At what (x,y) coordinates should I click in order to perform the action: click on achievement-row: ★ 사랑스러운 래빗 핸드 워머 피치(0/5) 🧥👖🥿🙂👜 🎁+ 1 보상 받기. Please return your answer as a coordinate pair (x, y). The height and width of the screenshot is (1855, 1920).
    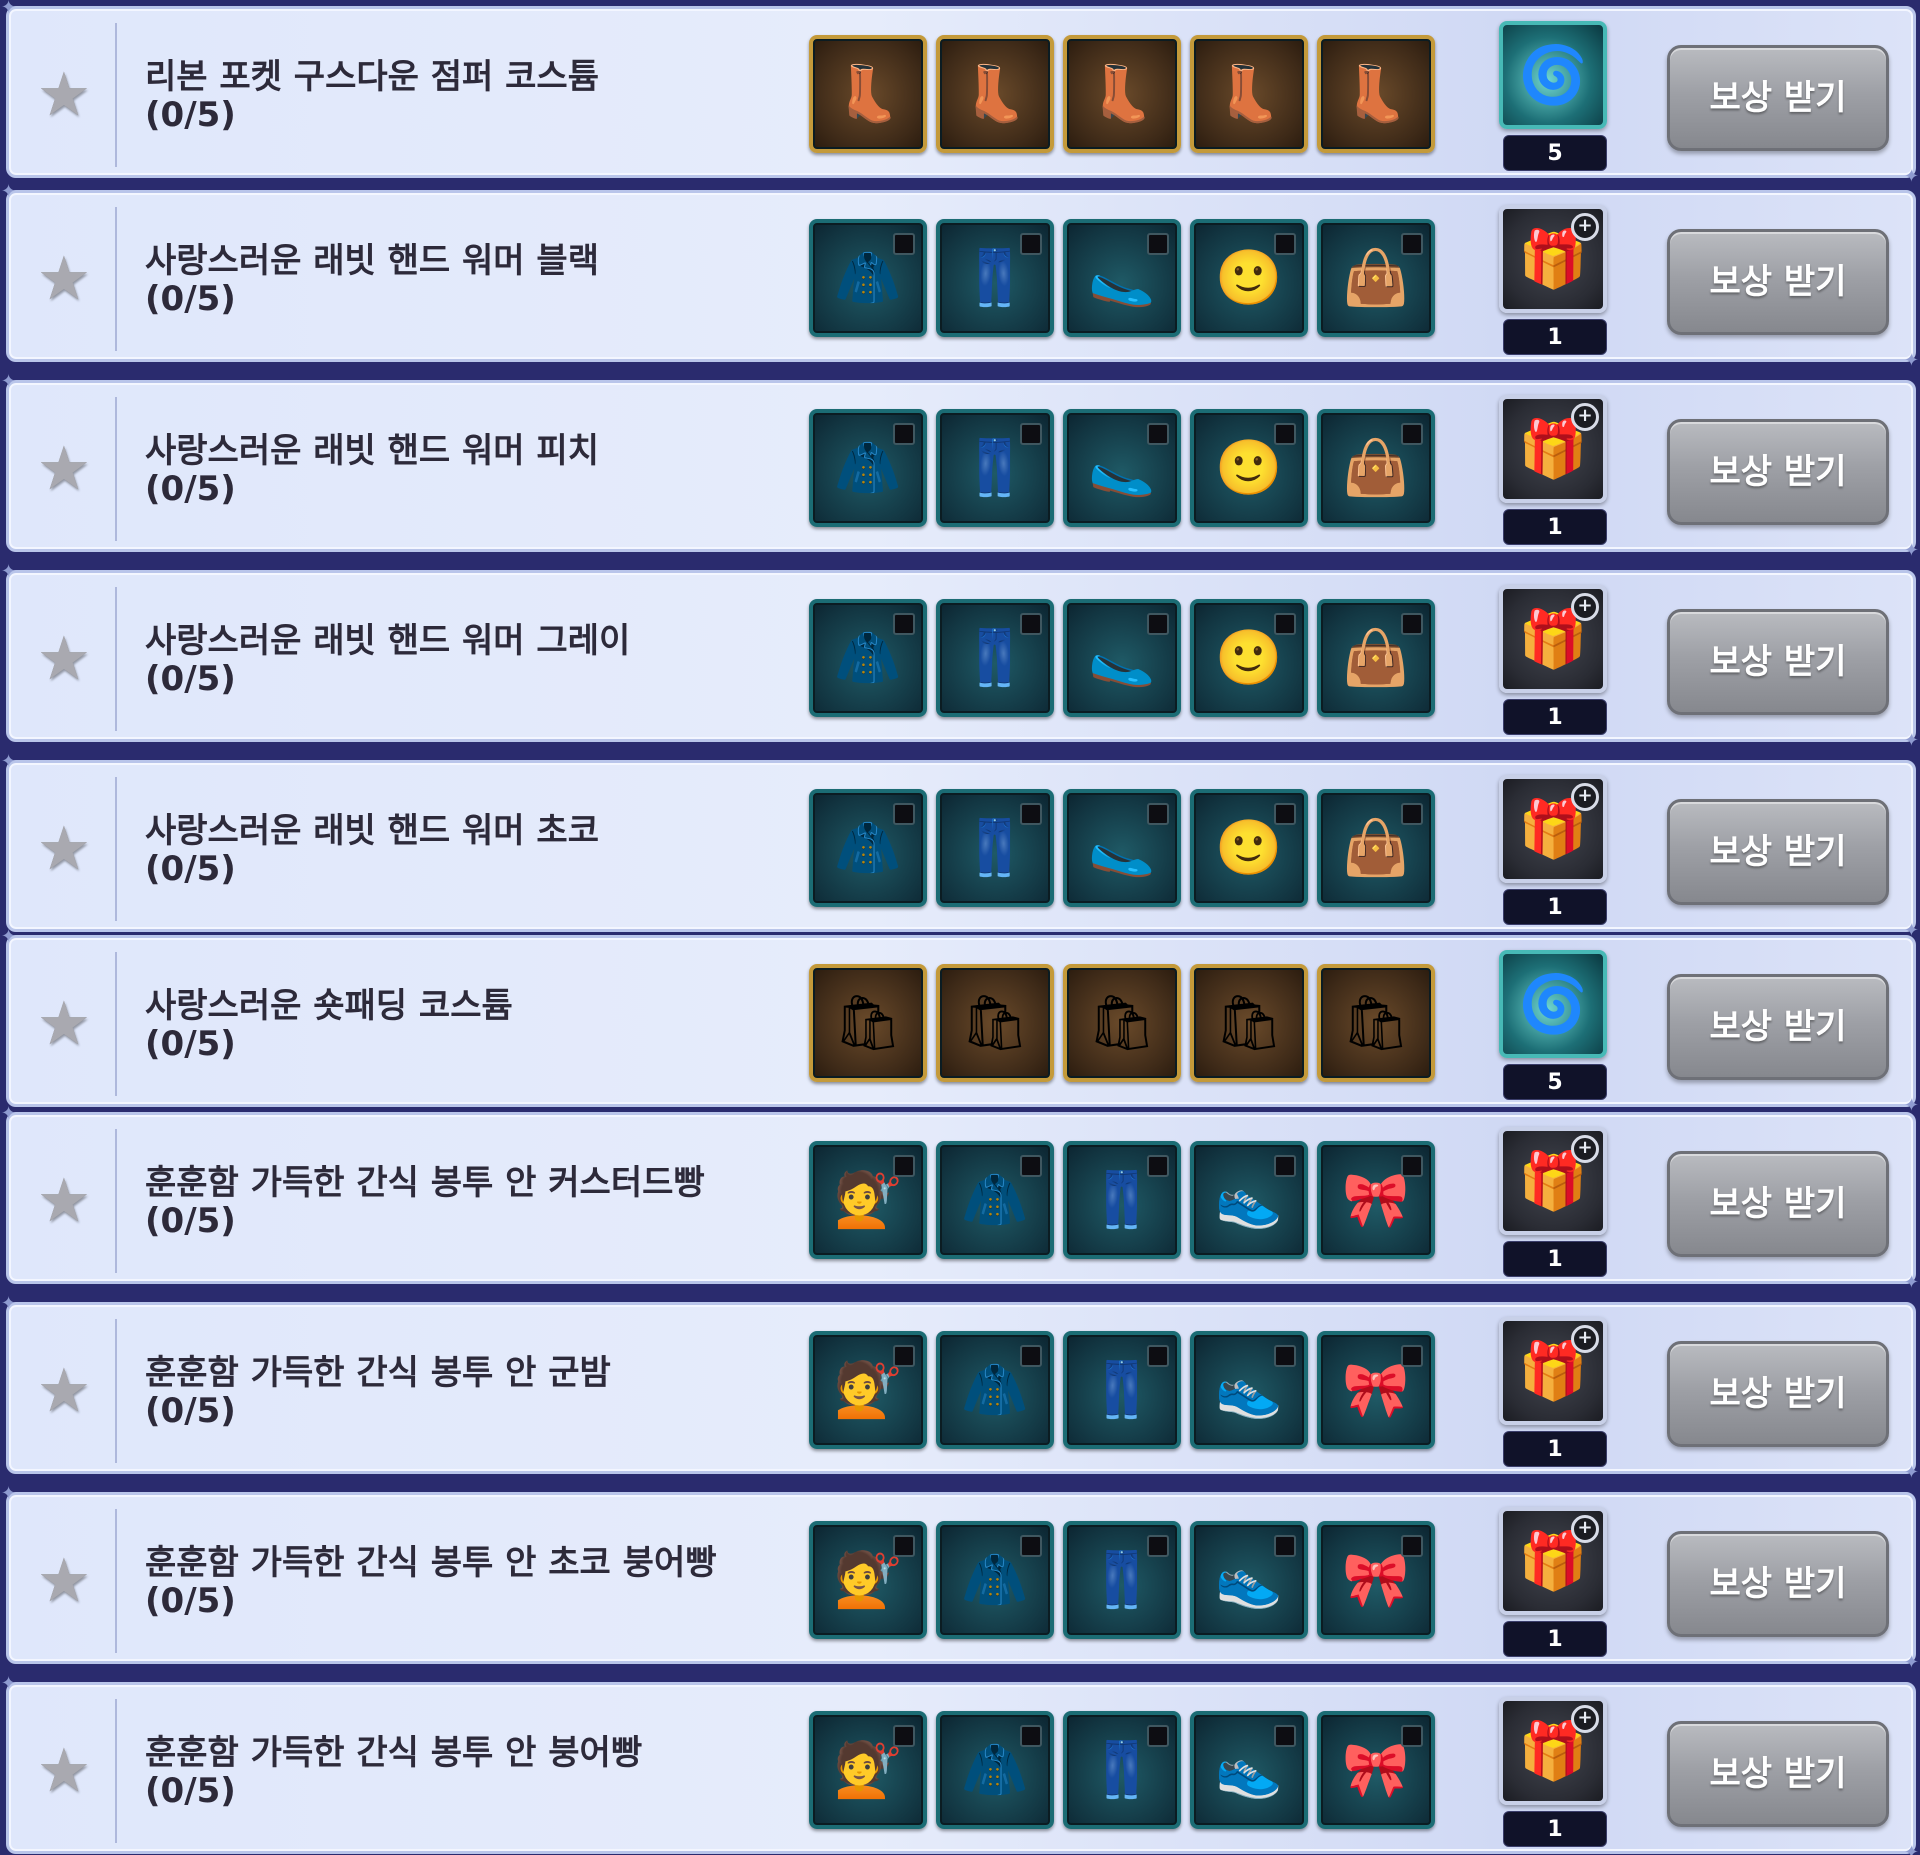
    Looking at the image, I should click on (960, 466).